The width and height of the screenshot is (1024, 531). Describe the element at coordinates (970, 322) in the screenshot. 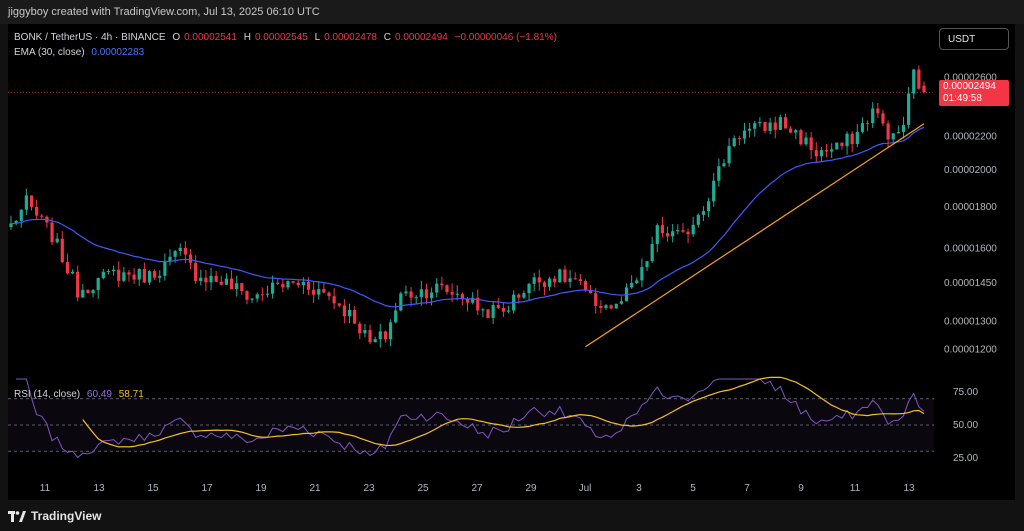

I see `price-tick-label: 0.00001300` at that location.